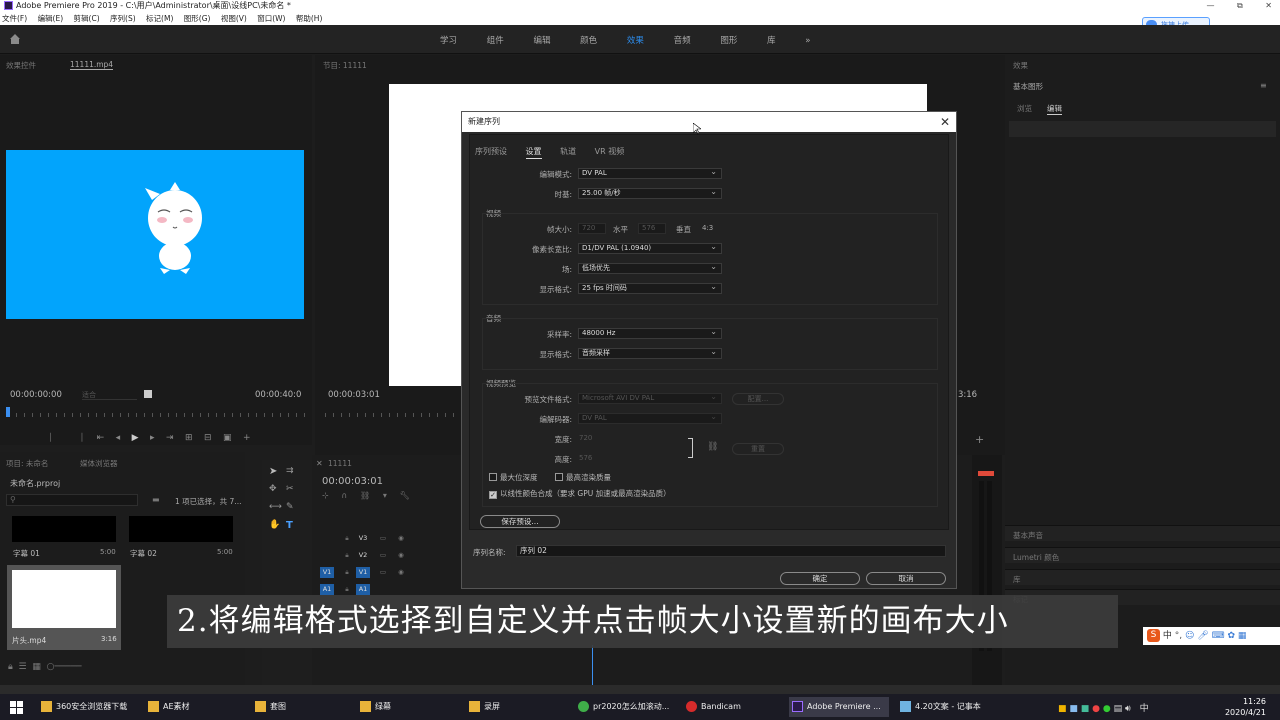 The width and height of the screenshot is (1280, 720). I want to click on slip-tool-icon: ⟷, so click(275, 507).